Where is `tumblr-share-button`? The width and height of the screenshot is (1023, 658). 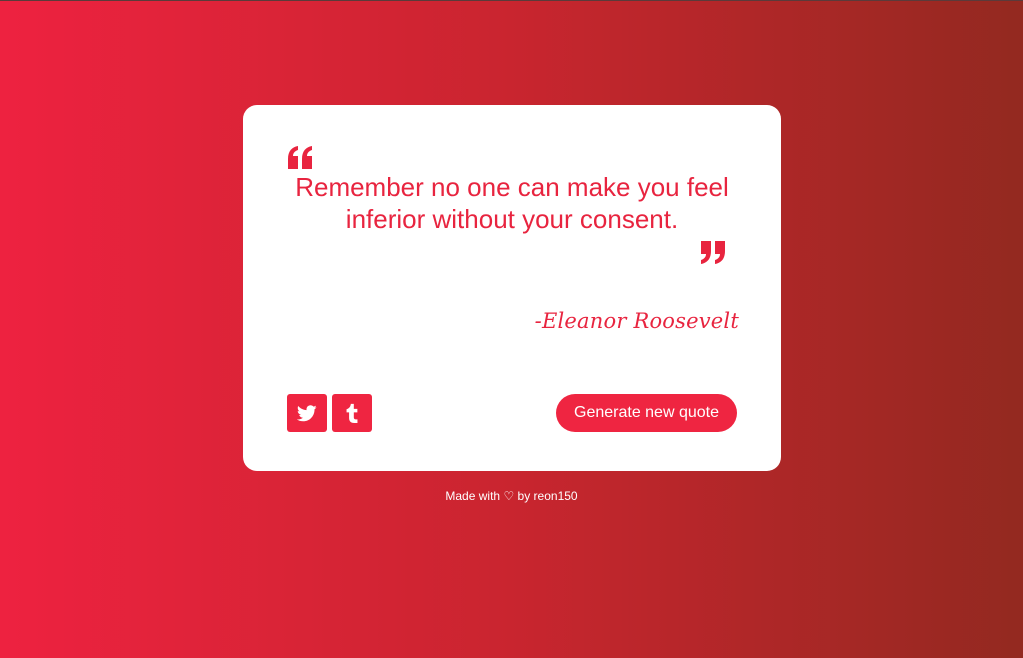 tumblr-share-button is located at coordinates (352, 413).